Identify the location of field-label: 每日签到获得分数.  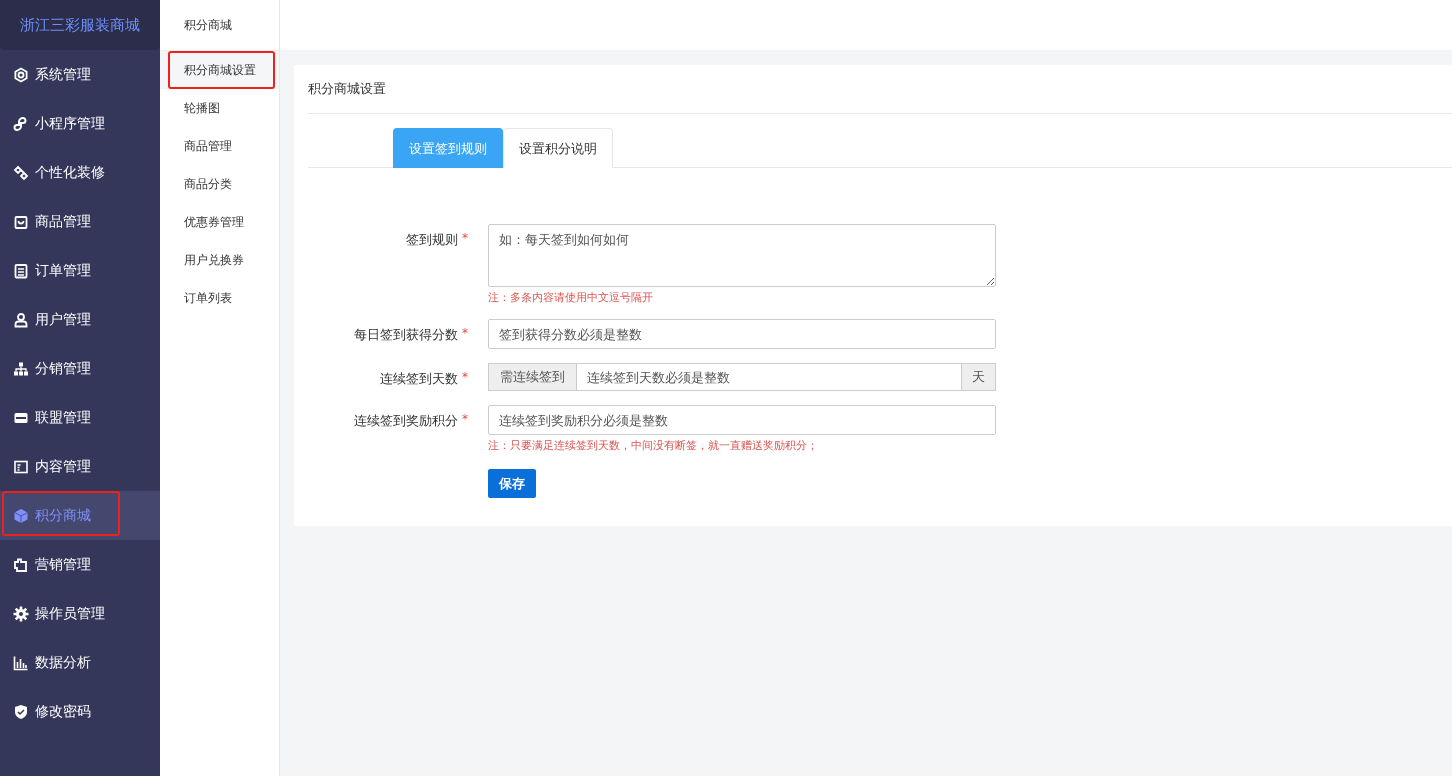
(406, 335).